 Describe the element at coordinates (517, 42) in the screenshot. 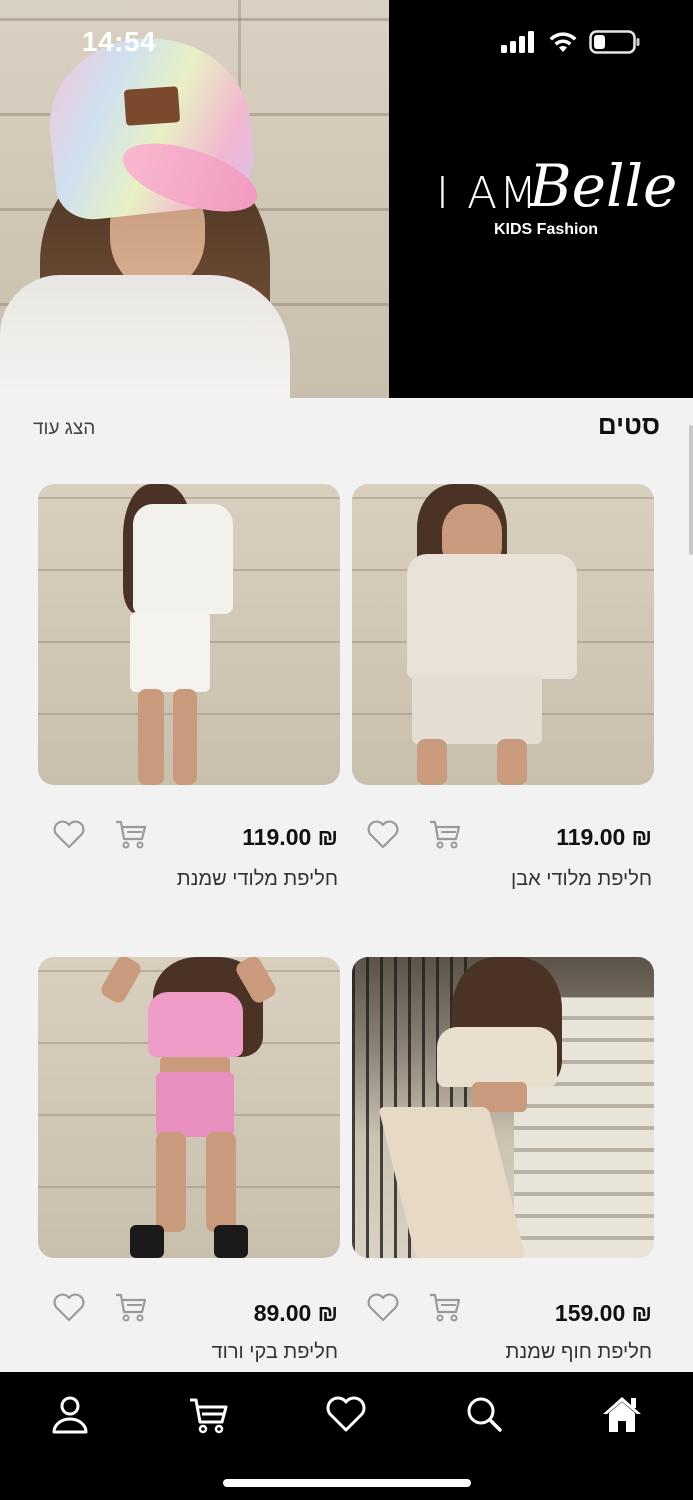

I see `signal-icon` at that location.